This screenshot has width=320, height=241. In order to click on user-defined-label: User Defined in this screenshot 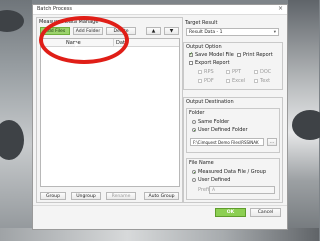, I will do `click(214, 180)`.